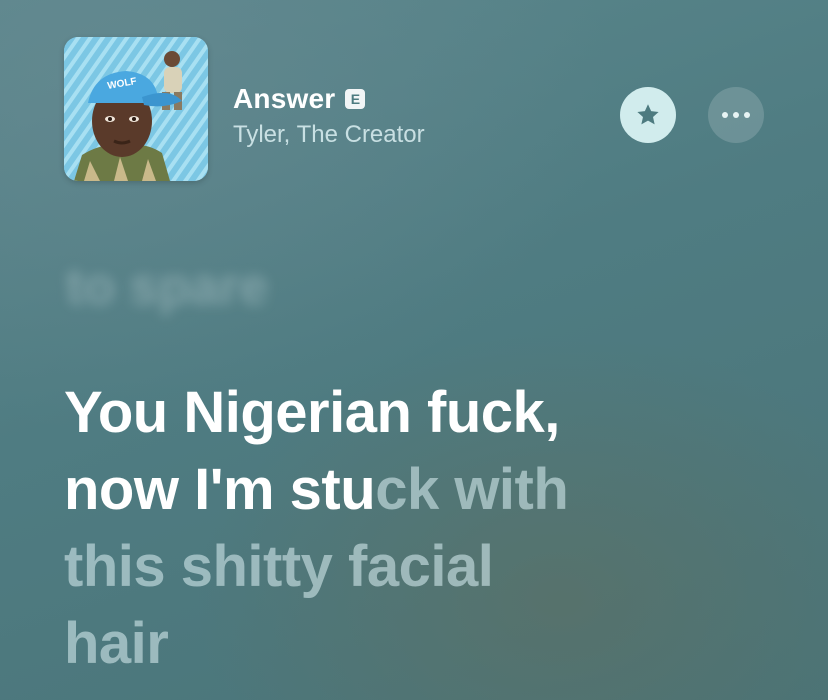 The width and height of the screenshot is (828, 700). I want to click on lyric-sung-text: now I'm stu, so click(220, 489).